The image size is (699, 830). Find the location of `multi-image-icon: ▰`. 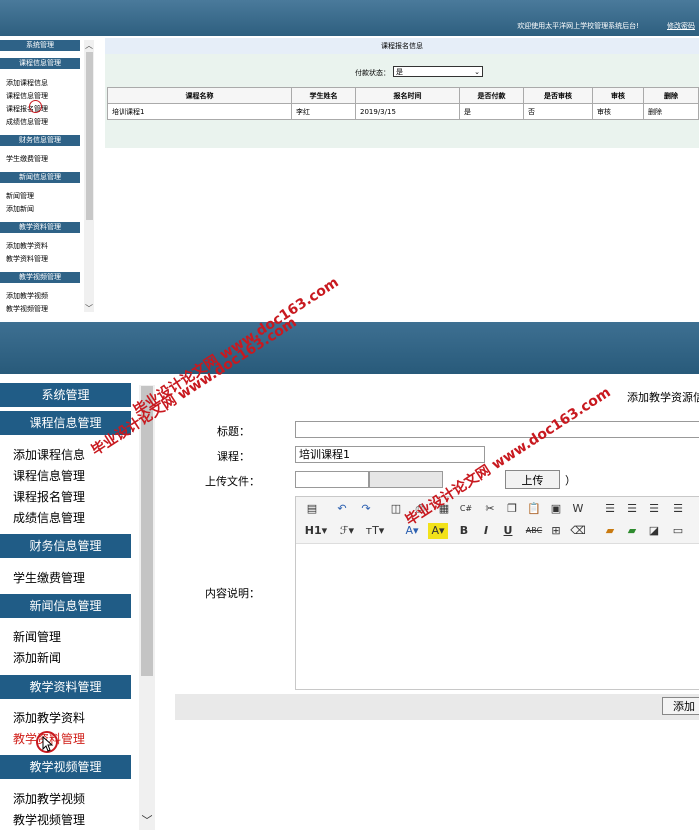

multi-image-icon: ▰ is located at coordinates (632, 531).